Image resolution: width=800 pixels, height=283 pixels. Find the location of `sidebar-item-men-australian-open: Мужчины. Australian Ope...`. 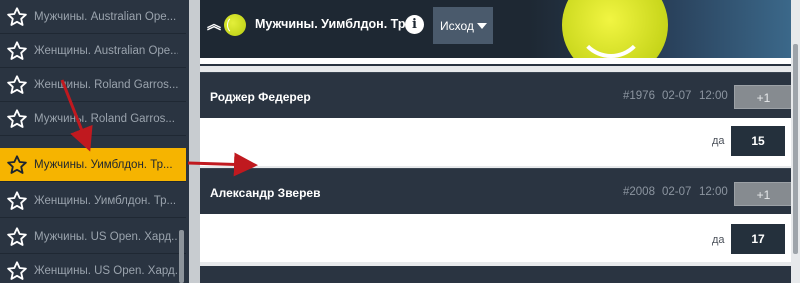

sidebar-item-men-australian-open: Мужчины. Australian Ope... is located at coordinates (93, 17).